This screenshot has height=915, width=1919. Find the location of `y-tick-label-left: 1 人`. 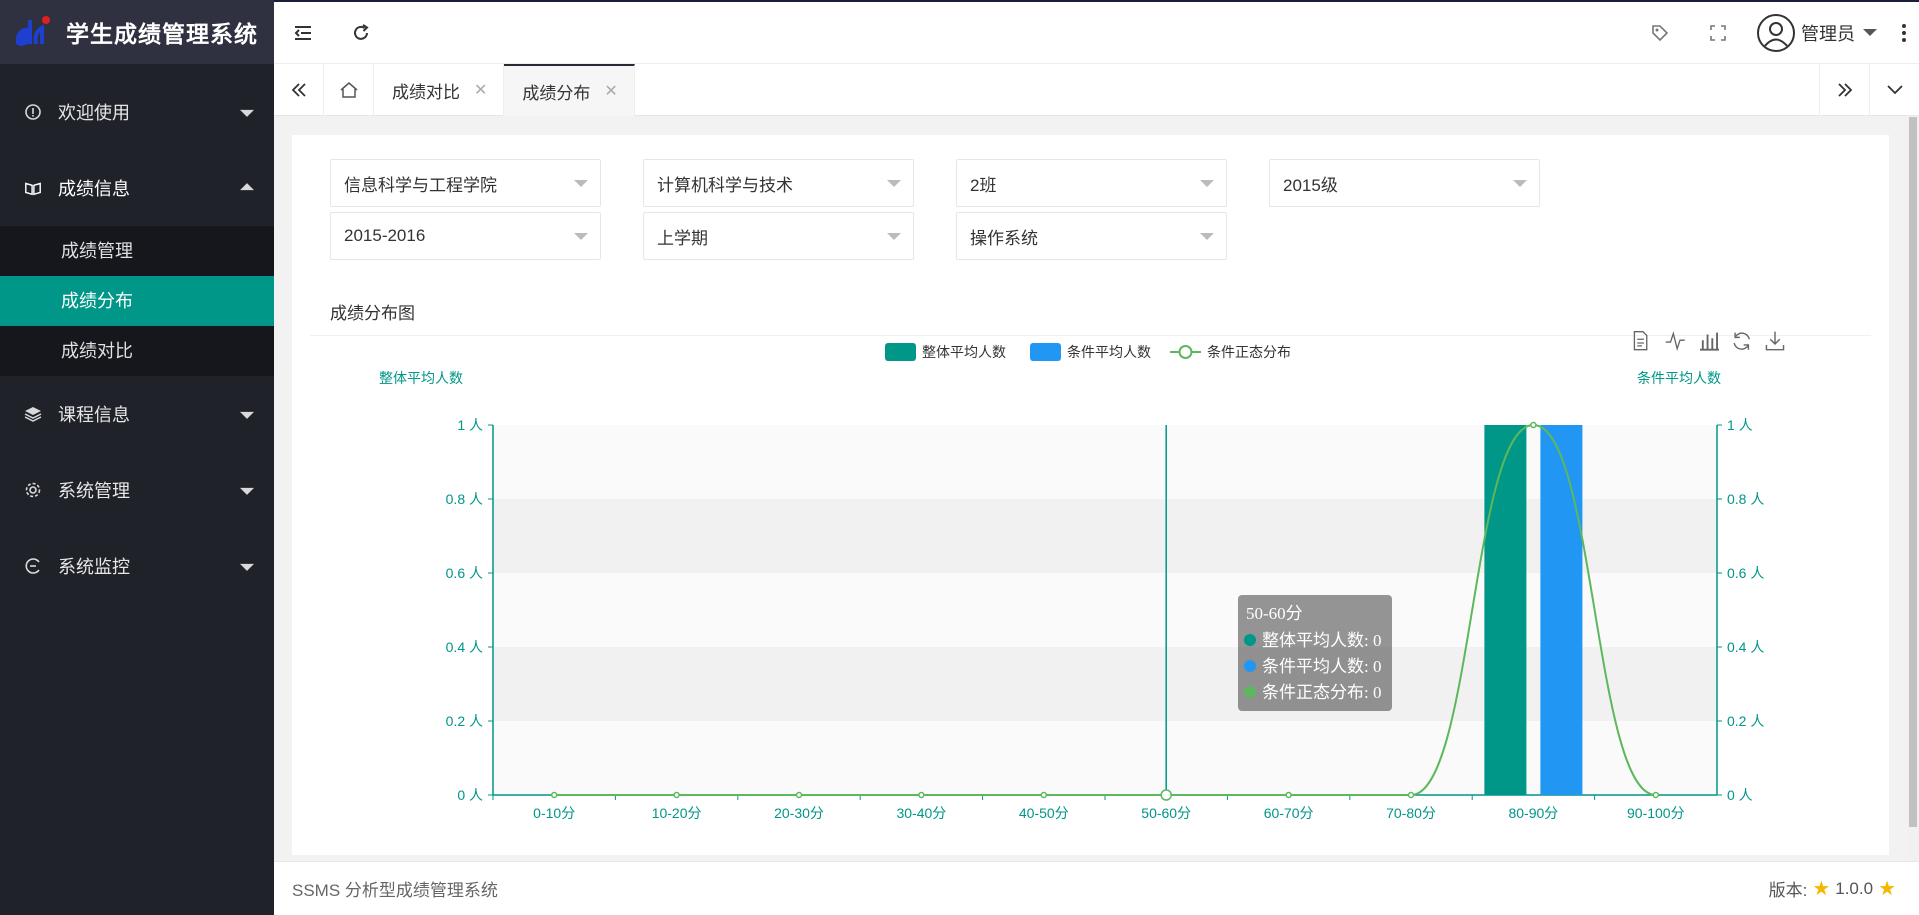

y-tick-label-left: 1 人 is located at coordinates (470, 425).